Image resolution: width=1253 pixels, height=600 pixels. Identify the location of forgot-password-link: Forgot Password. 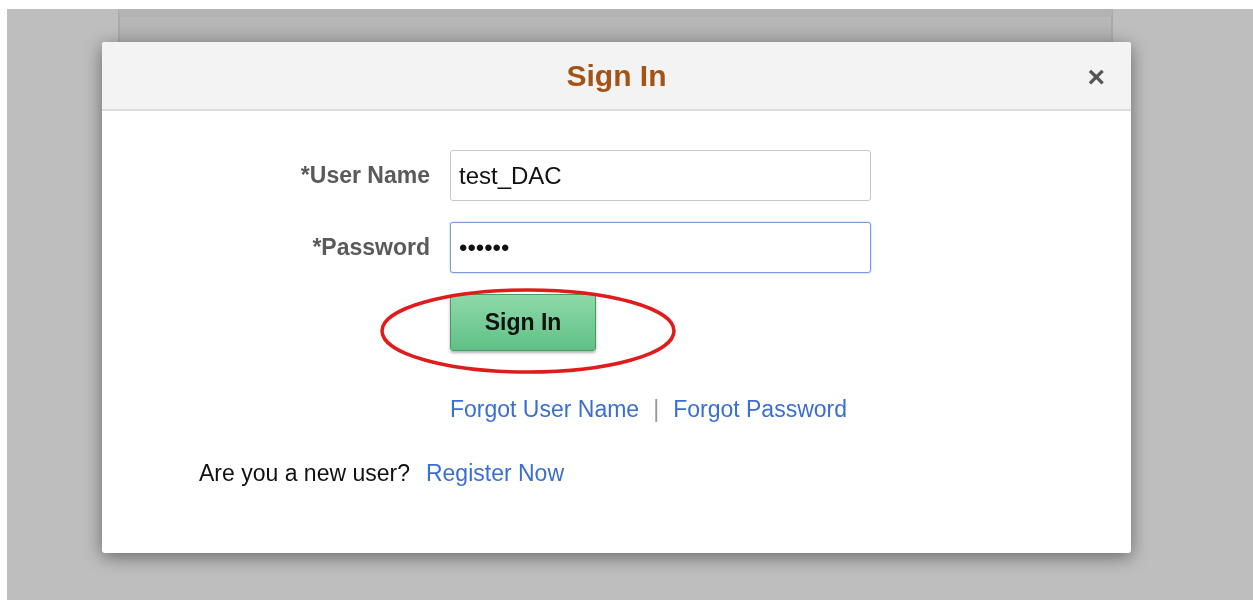
(760, 409).